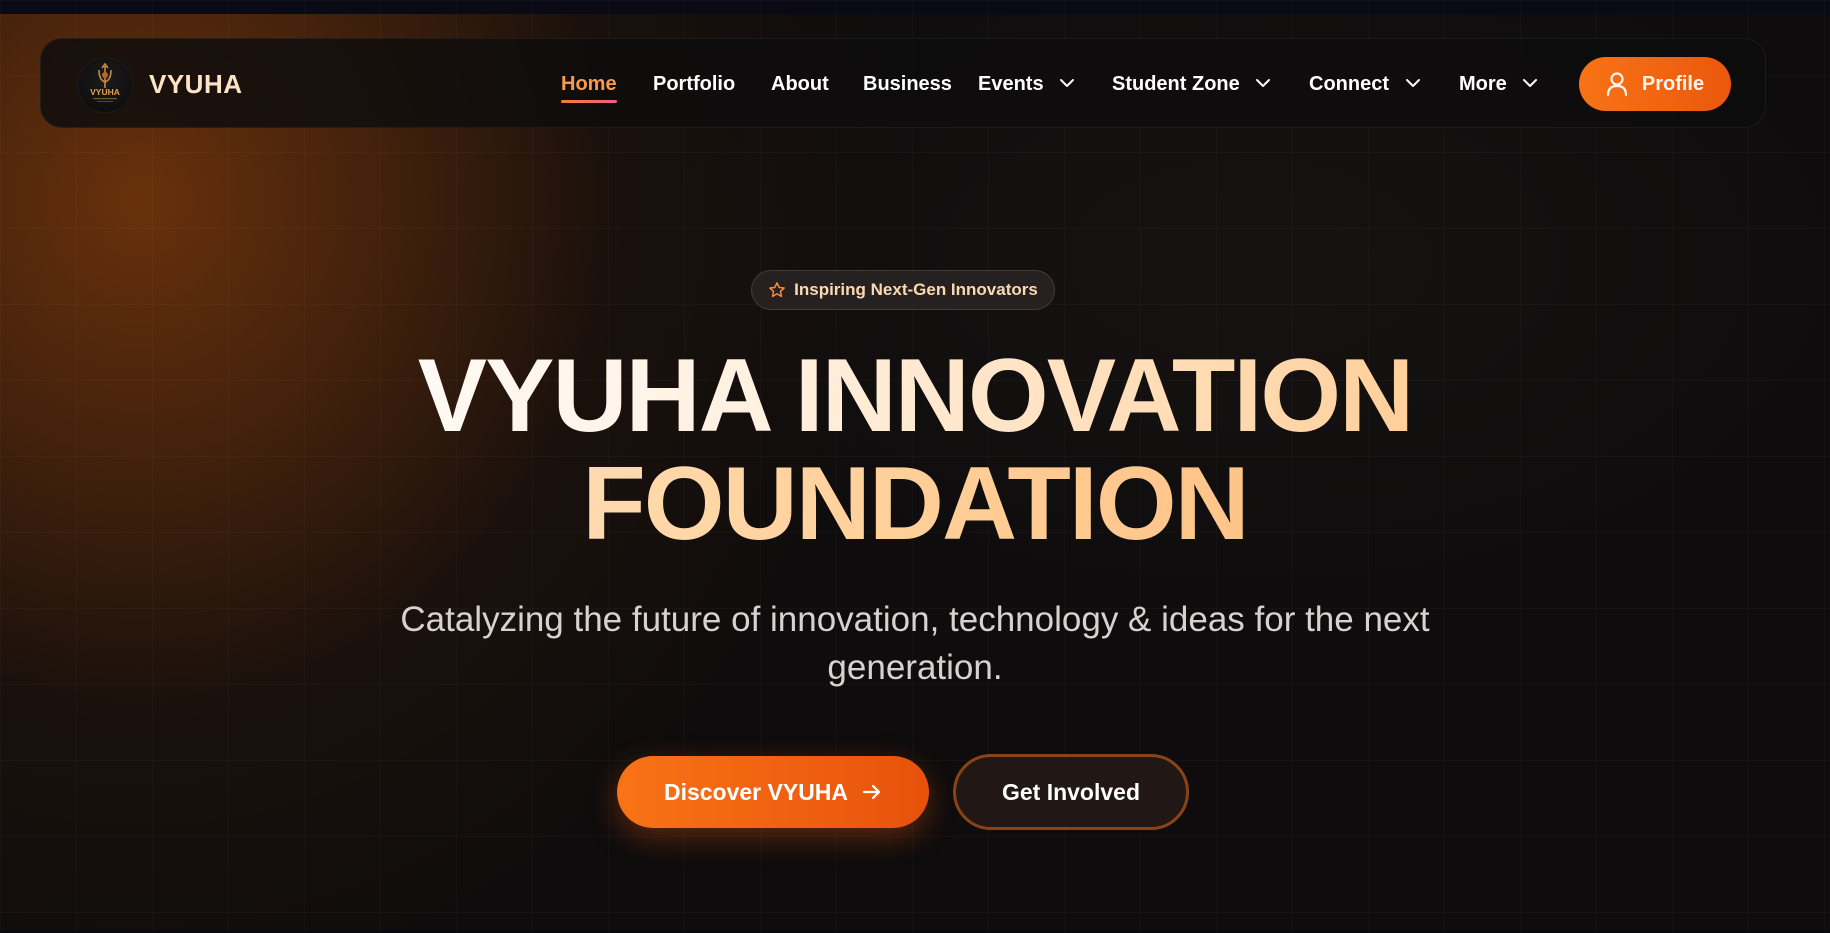 The height and width of the screenshot is (933, 1830). I want to click on hero-title-line-2: FOUNDATION, so click(915, 504).